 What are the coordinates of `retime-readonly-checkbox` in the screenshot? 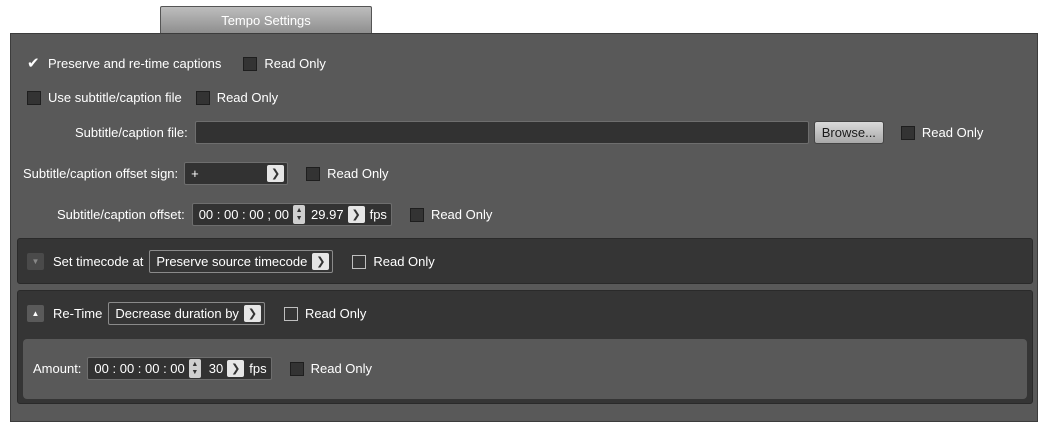 It's located at (290, 313).